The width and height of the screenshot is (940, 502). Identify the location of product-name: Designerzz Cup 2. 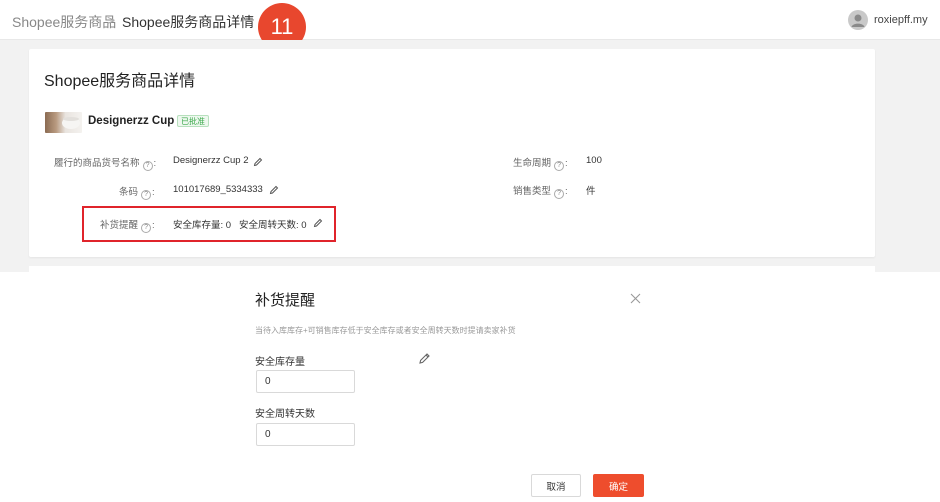
(136, 121).